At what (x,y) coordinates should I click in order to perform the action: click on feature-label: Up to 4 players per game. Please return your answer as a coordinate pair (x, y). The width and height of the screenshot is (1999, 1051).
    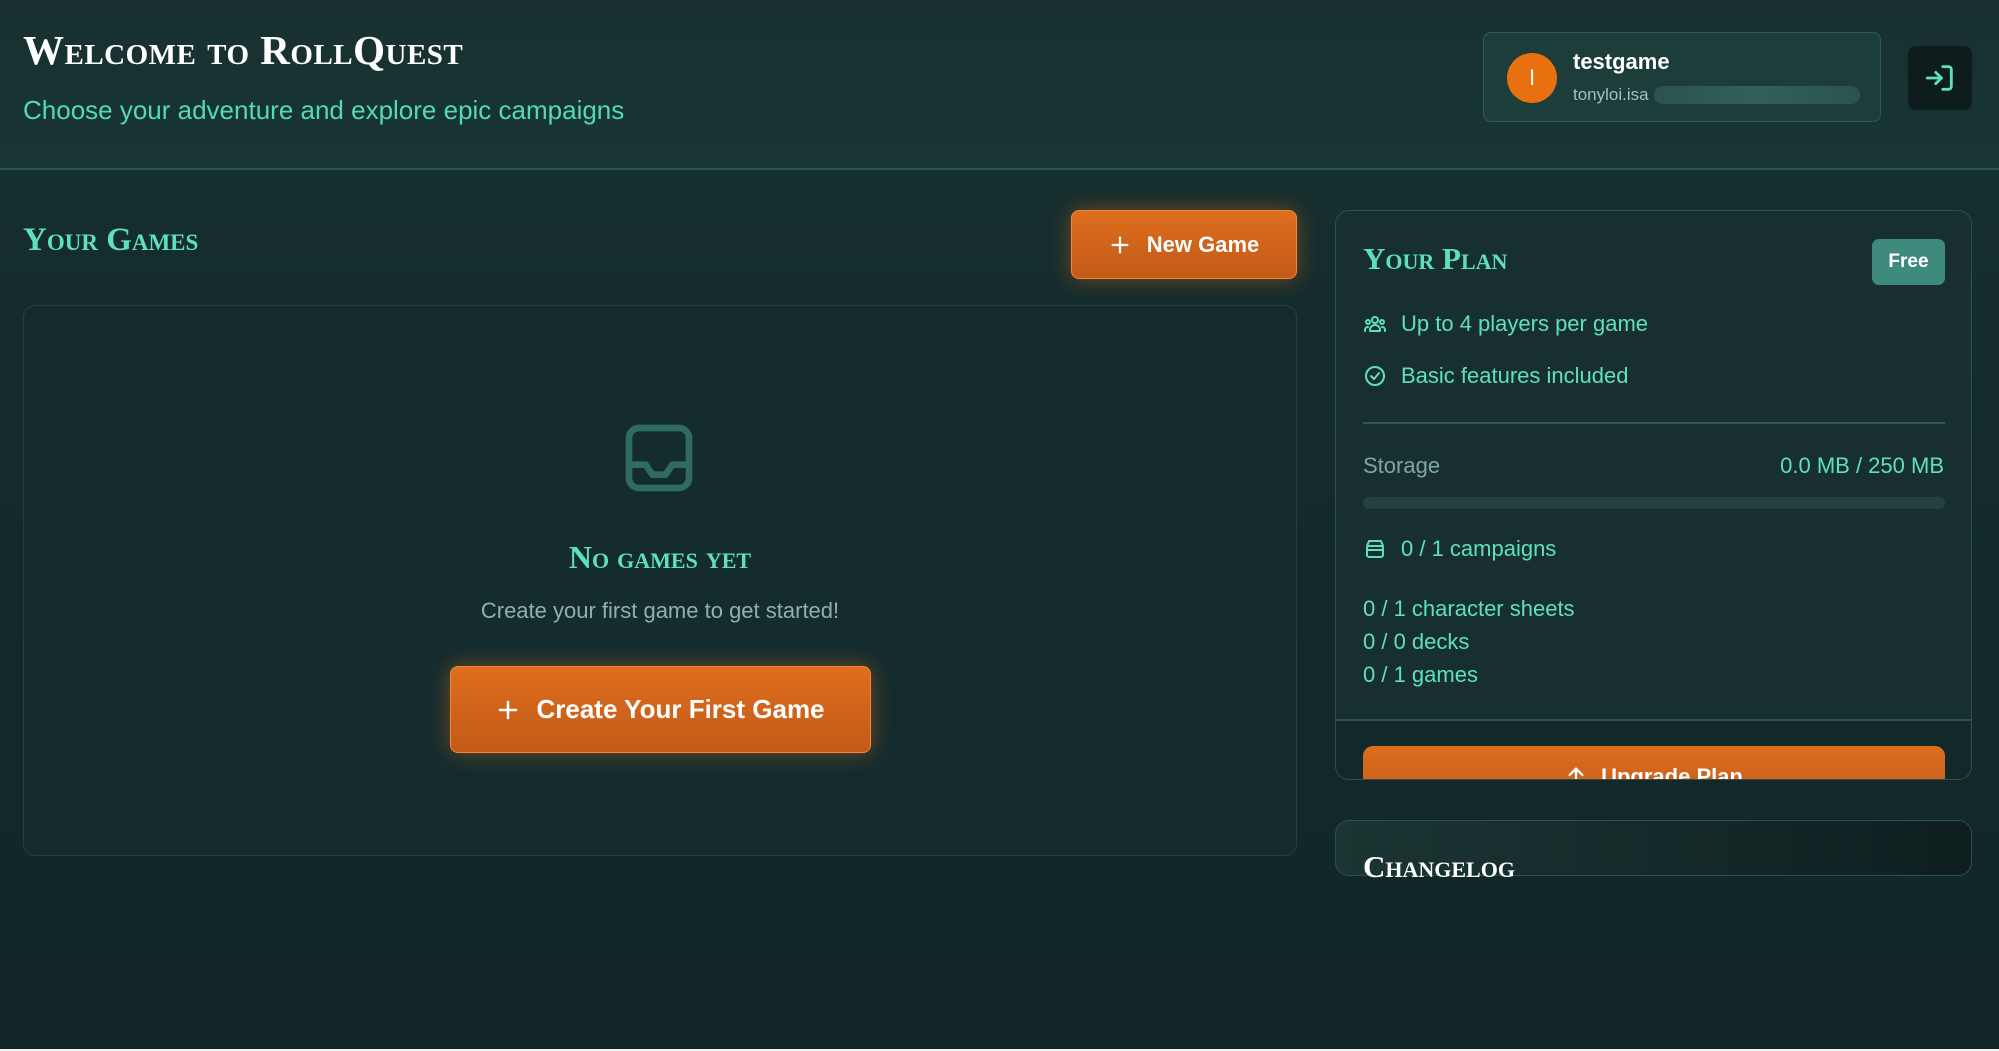
    Looking at the image, I should click on (1525, 323).